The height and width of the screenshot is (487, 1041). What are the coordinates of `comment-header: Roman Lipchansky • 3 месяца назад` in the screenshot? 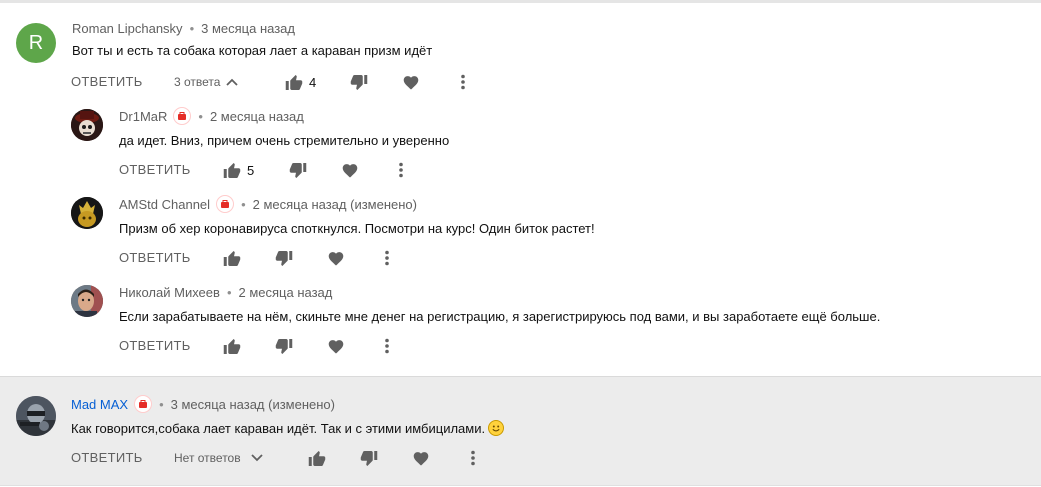 It's located at (183, 28).